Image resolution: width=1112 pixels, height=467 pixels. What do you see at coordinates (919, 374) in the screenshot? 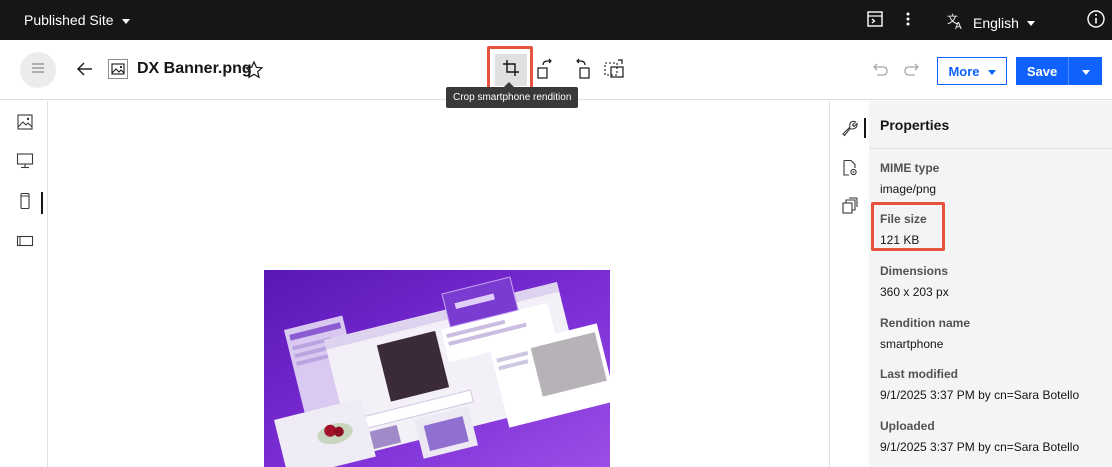
I see `property-label: Last modified` at bounding box center [919, 374].